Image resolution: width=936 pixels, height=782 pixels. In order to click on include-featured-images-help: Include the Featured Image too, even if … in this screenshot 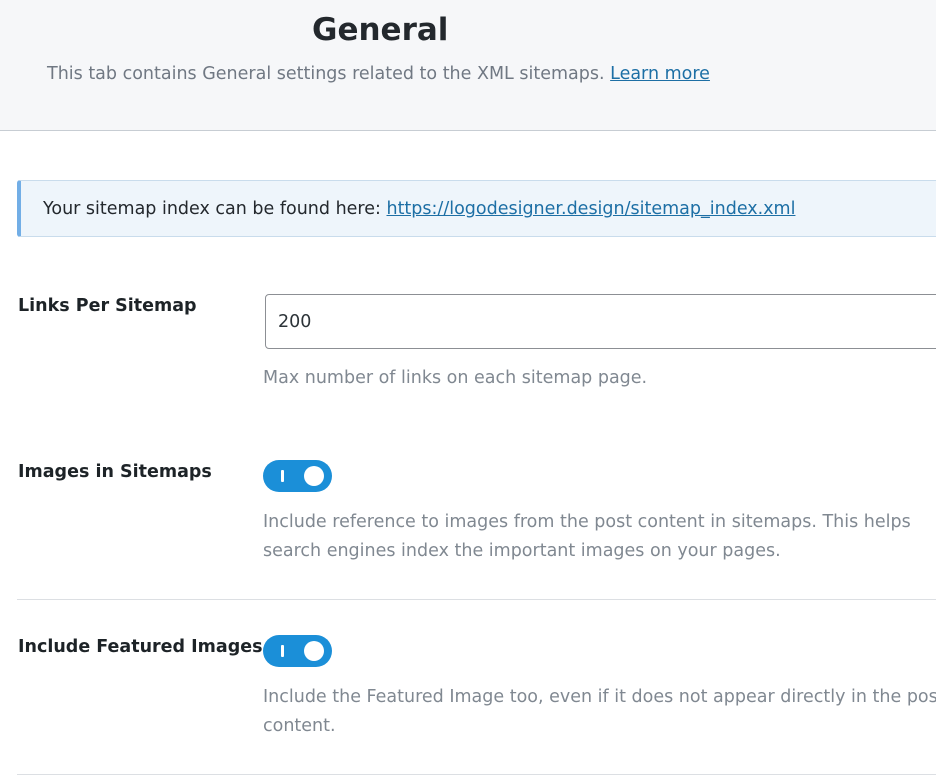, I will do `click(599, 711)`.